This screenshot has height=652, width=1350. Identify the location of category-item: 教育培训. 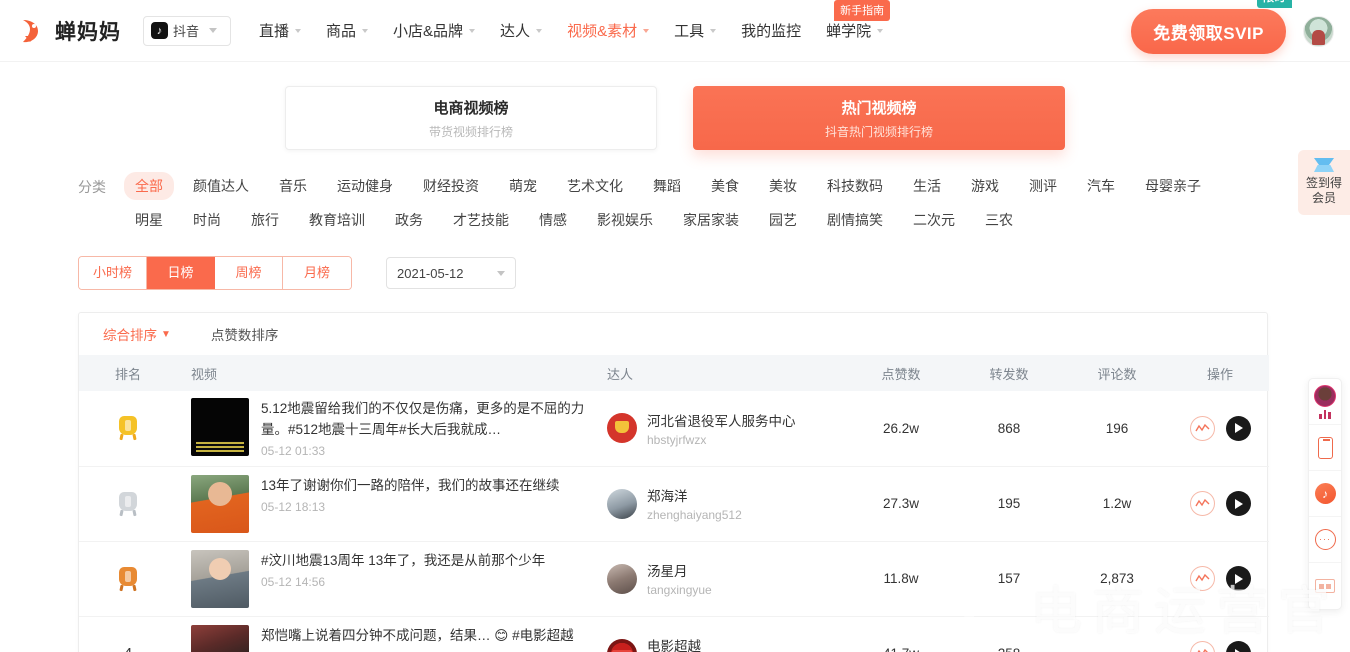
(337, 220).